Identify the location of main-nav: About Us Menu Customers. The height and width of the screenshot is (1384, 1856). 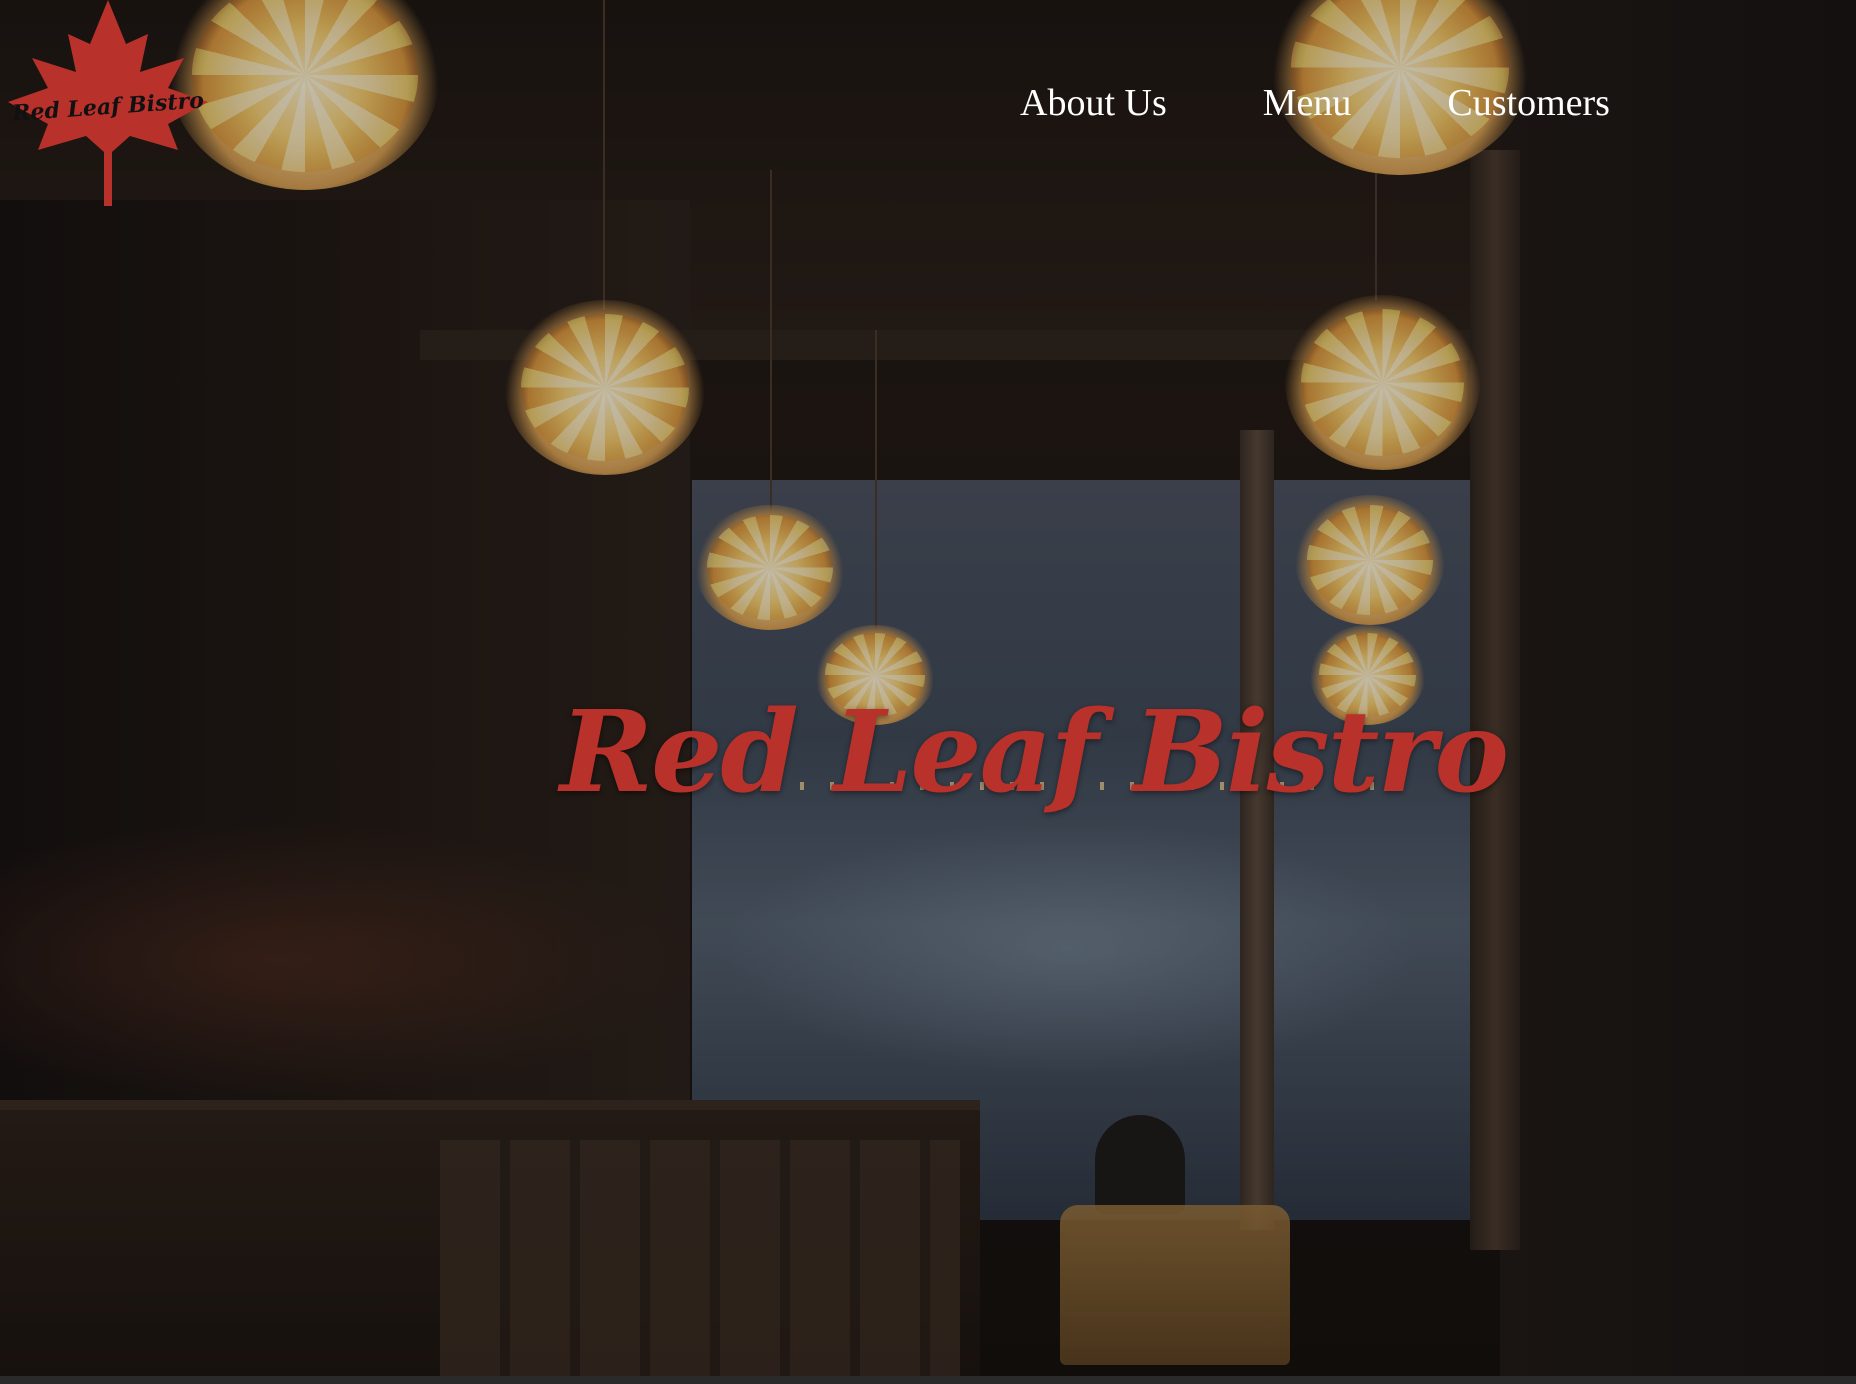
(1315, 103).